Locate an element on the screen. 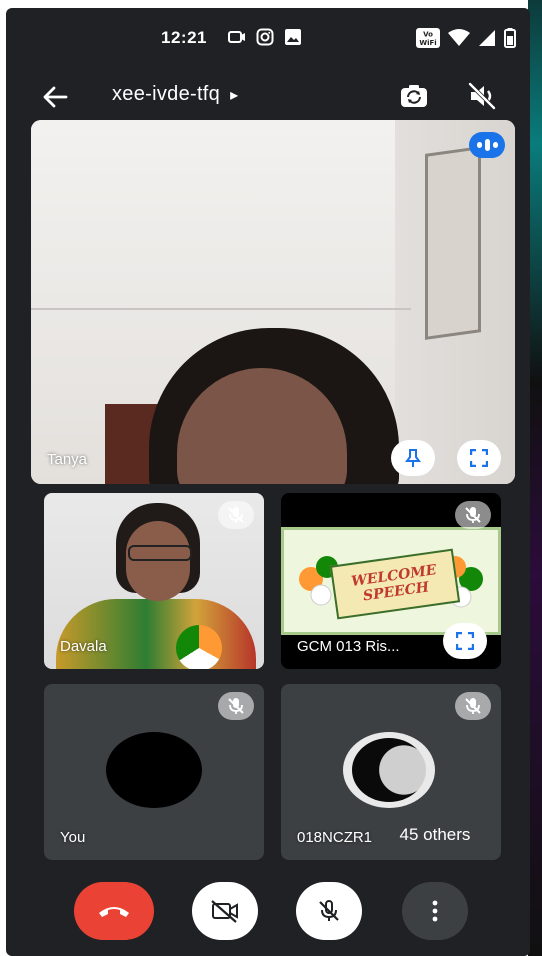 This screenshot has height=956, width=542. self-tile: You is located at coordinates (154, 772).